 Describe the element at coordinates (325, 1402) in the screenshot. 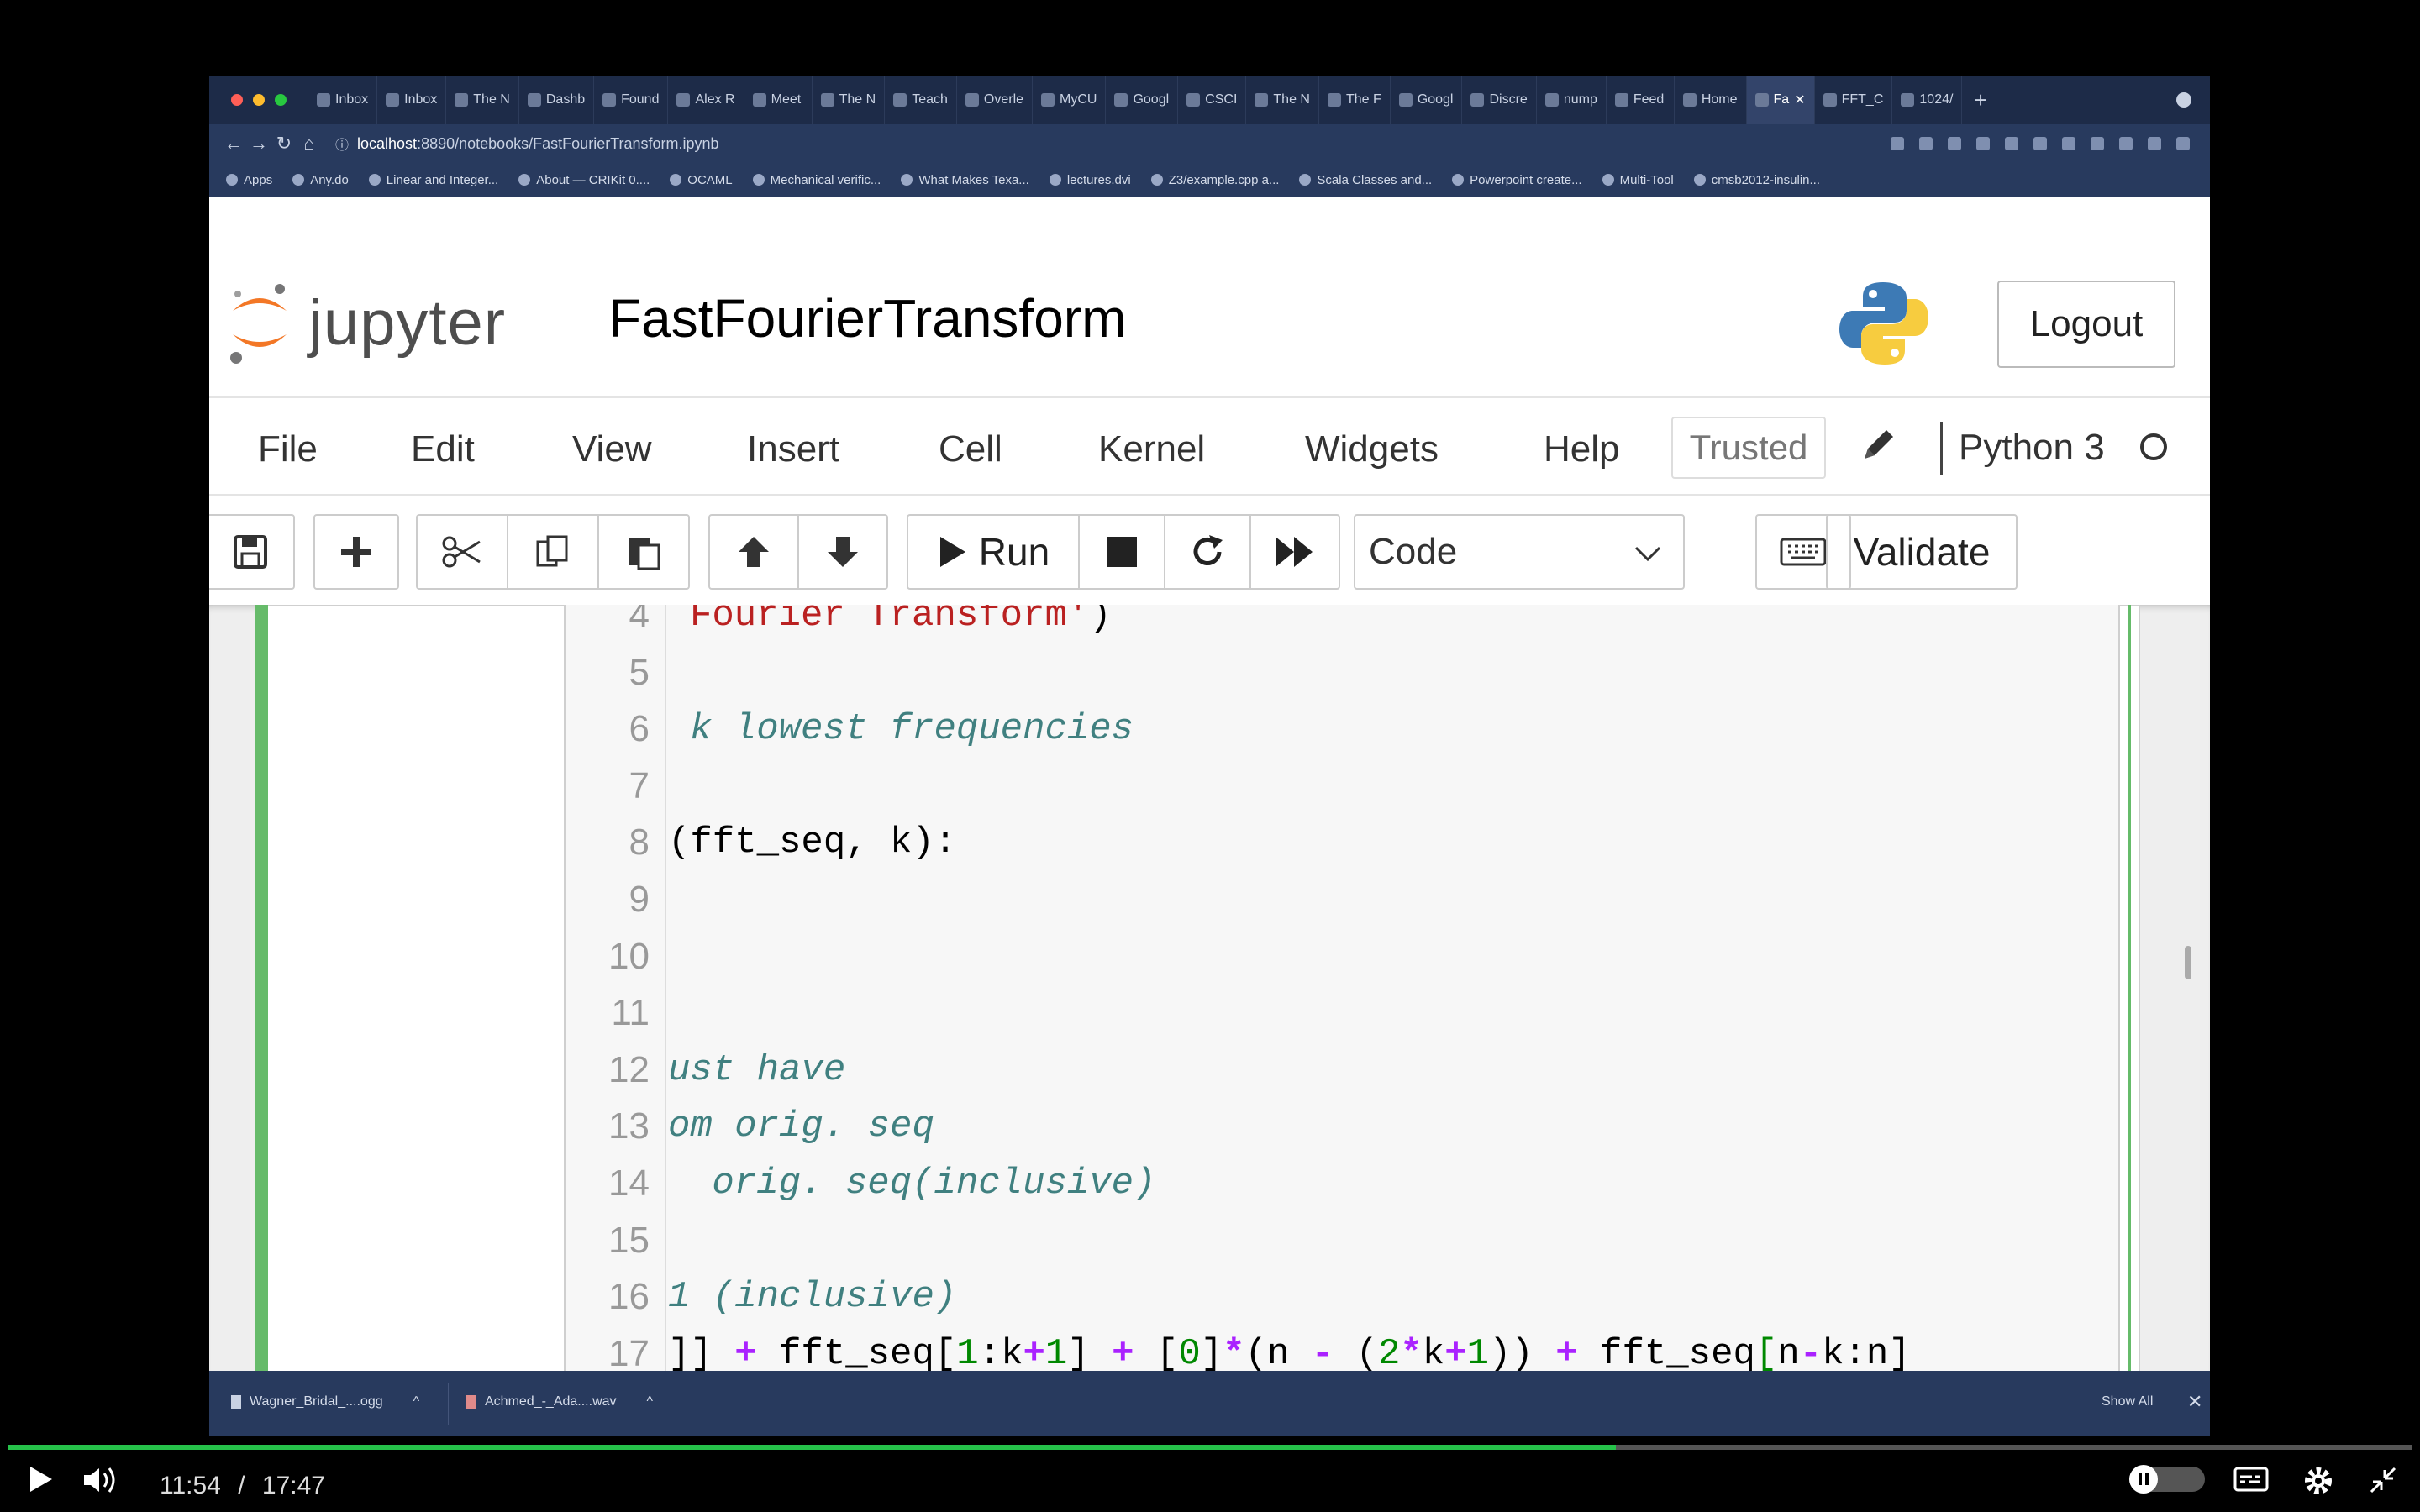

I see `download-item: Wagner_Bridal_....ogg ^` at that location.